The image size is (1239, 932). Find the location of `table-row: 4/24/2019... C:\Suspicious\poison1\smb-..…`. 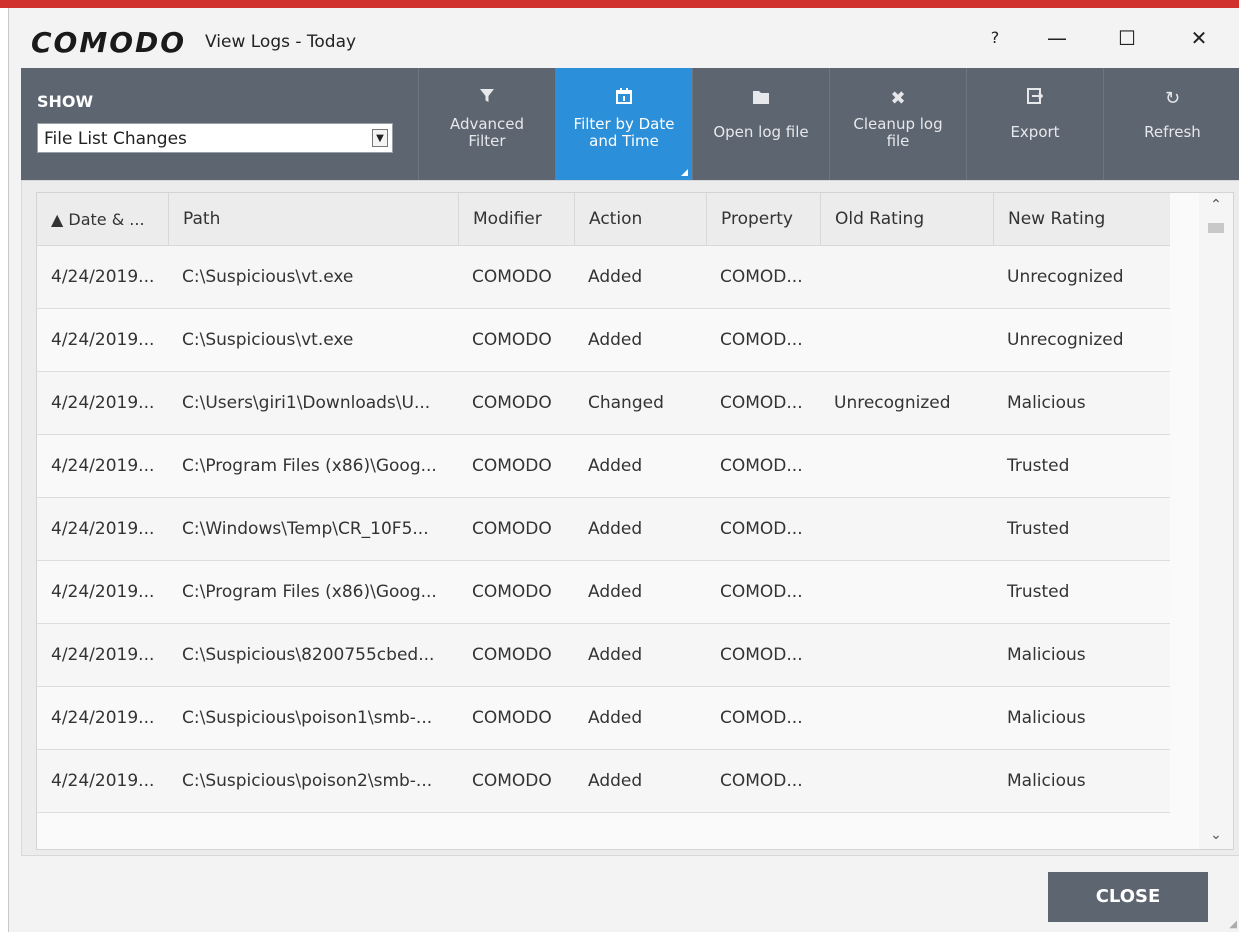

table-row: 4/24/2019... C:\Suspicious\poison1\smb-..… is located at coordinates (603, 718).